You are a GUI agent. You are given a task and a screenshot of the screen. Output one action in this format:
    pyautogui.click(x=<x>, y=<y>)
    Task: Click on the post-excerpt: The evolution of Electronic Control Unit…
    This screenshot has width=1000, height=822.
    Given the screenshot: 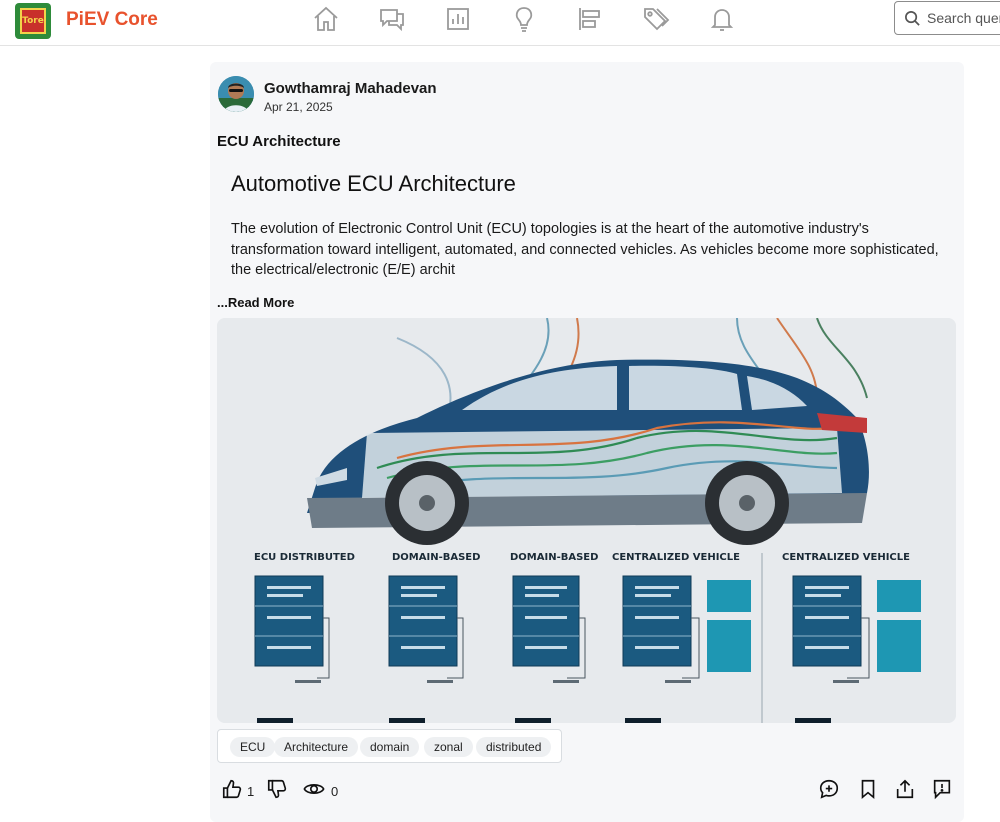 What is the action you would take?
    pyautogui.click(x=585, y=249)
    